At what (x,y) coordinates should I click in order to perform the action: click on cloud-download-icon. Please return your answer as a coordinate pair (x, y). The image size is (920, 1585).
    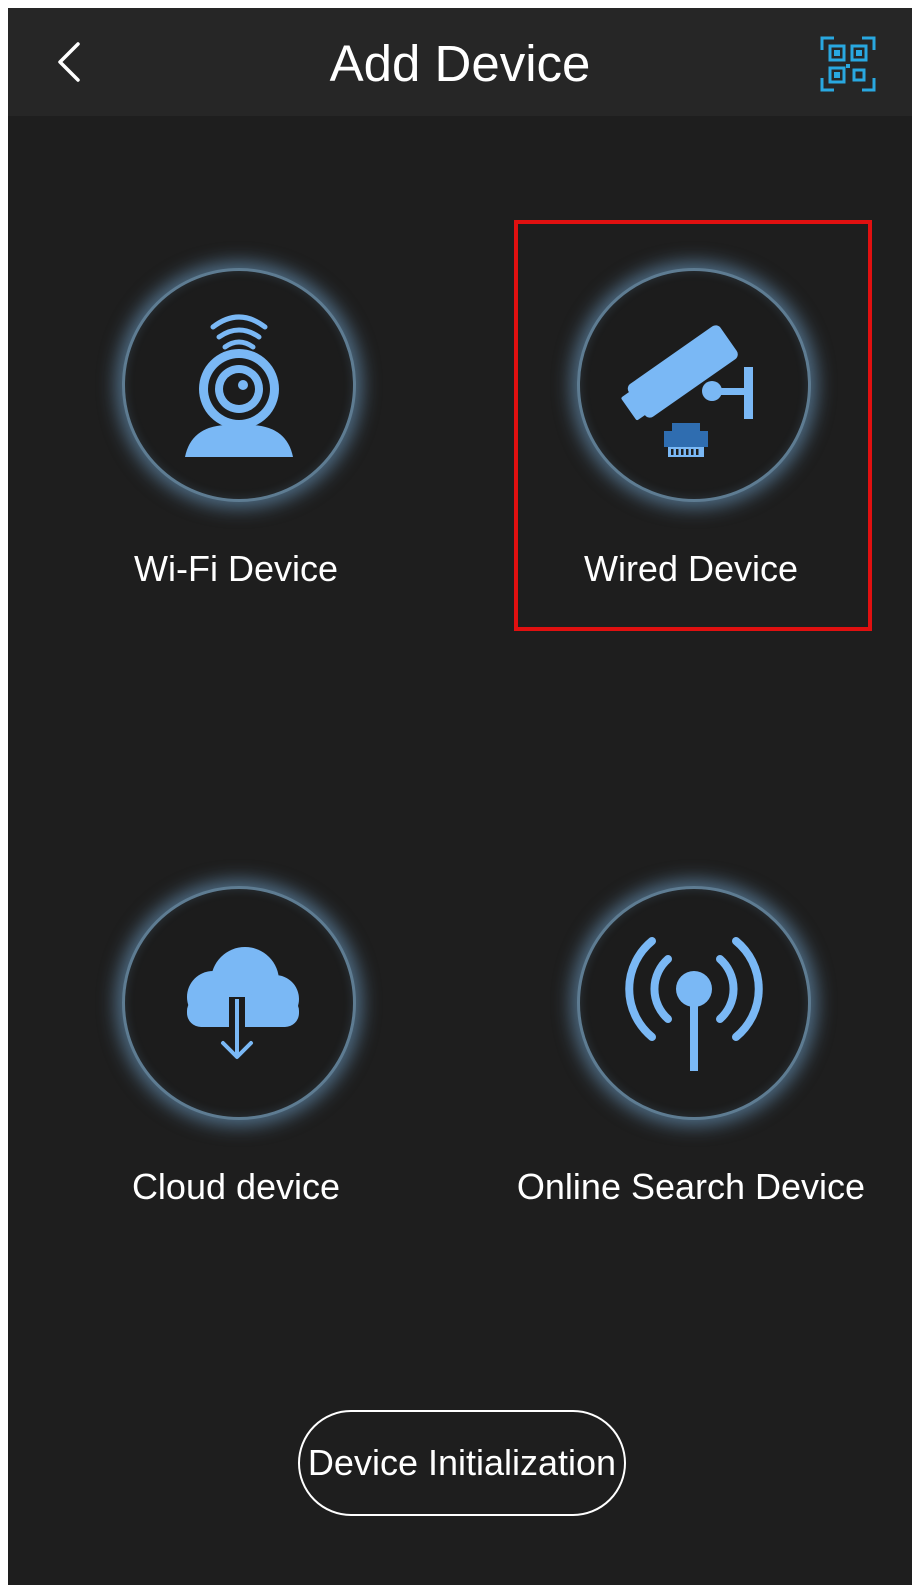
    Looking at the image, I should click on (243, 1003).